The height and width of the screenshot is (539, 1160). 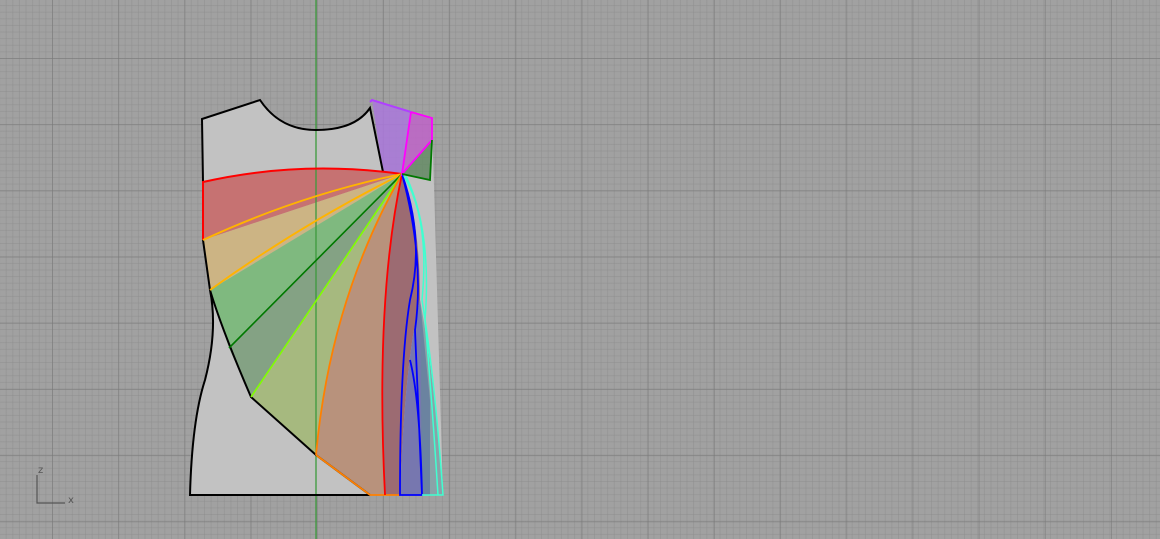 What do you see at coordinates (41, 470) in the screenshot?
I see `z-axis-label: z` at bounding box center [41, 470].